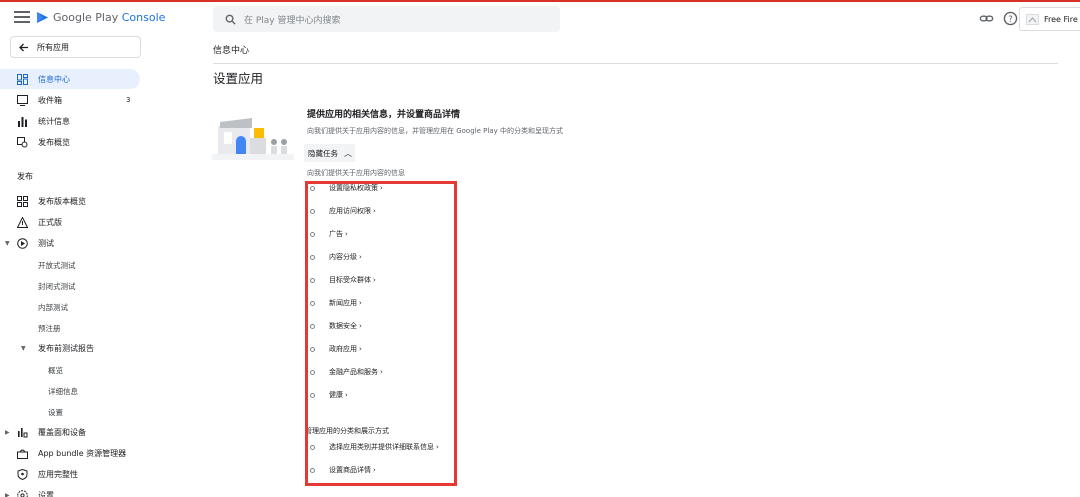 The width and height of the screenshot is (1080, 497). Describe the element at coordinates (292, 20) in the screenshot. I see `search-placeholder: 在 Play 管理中心内搜索` at that location.